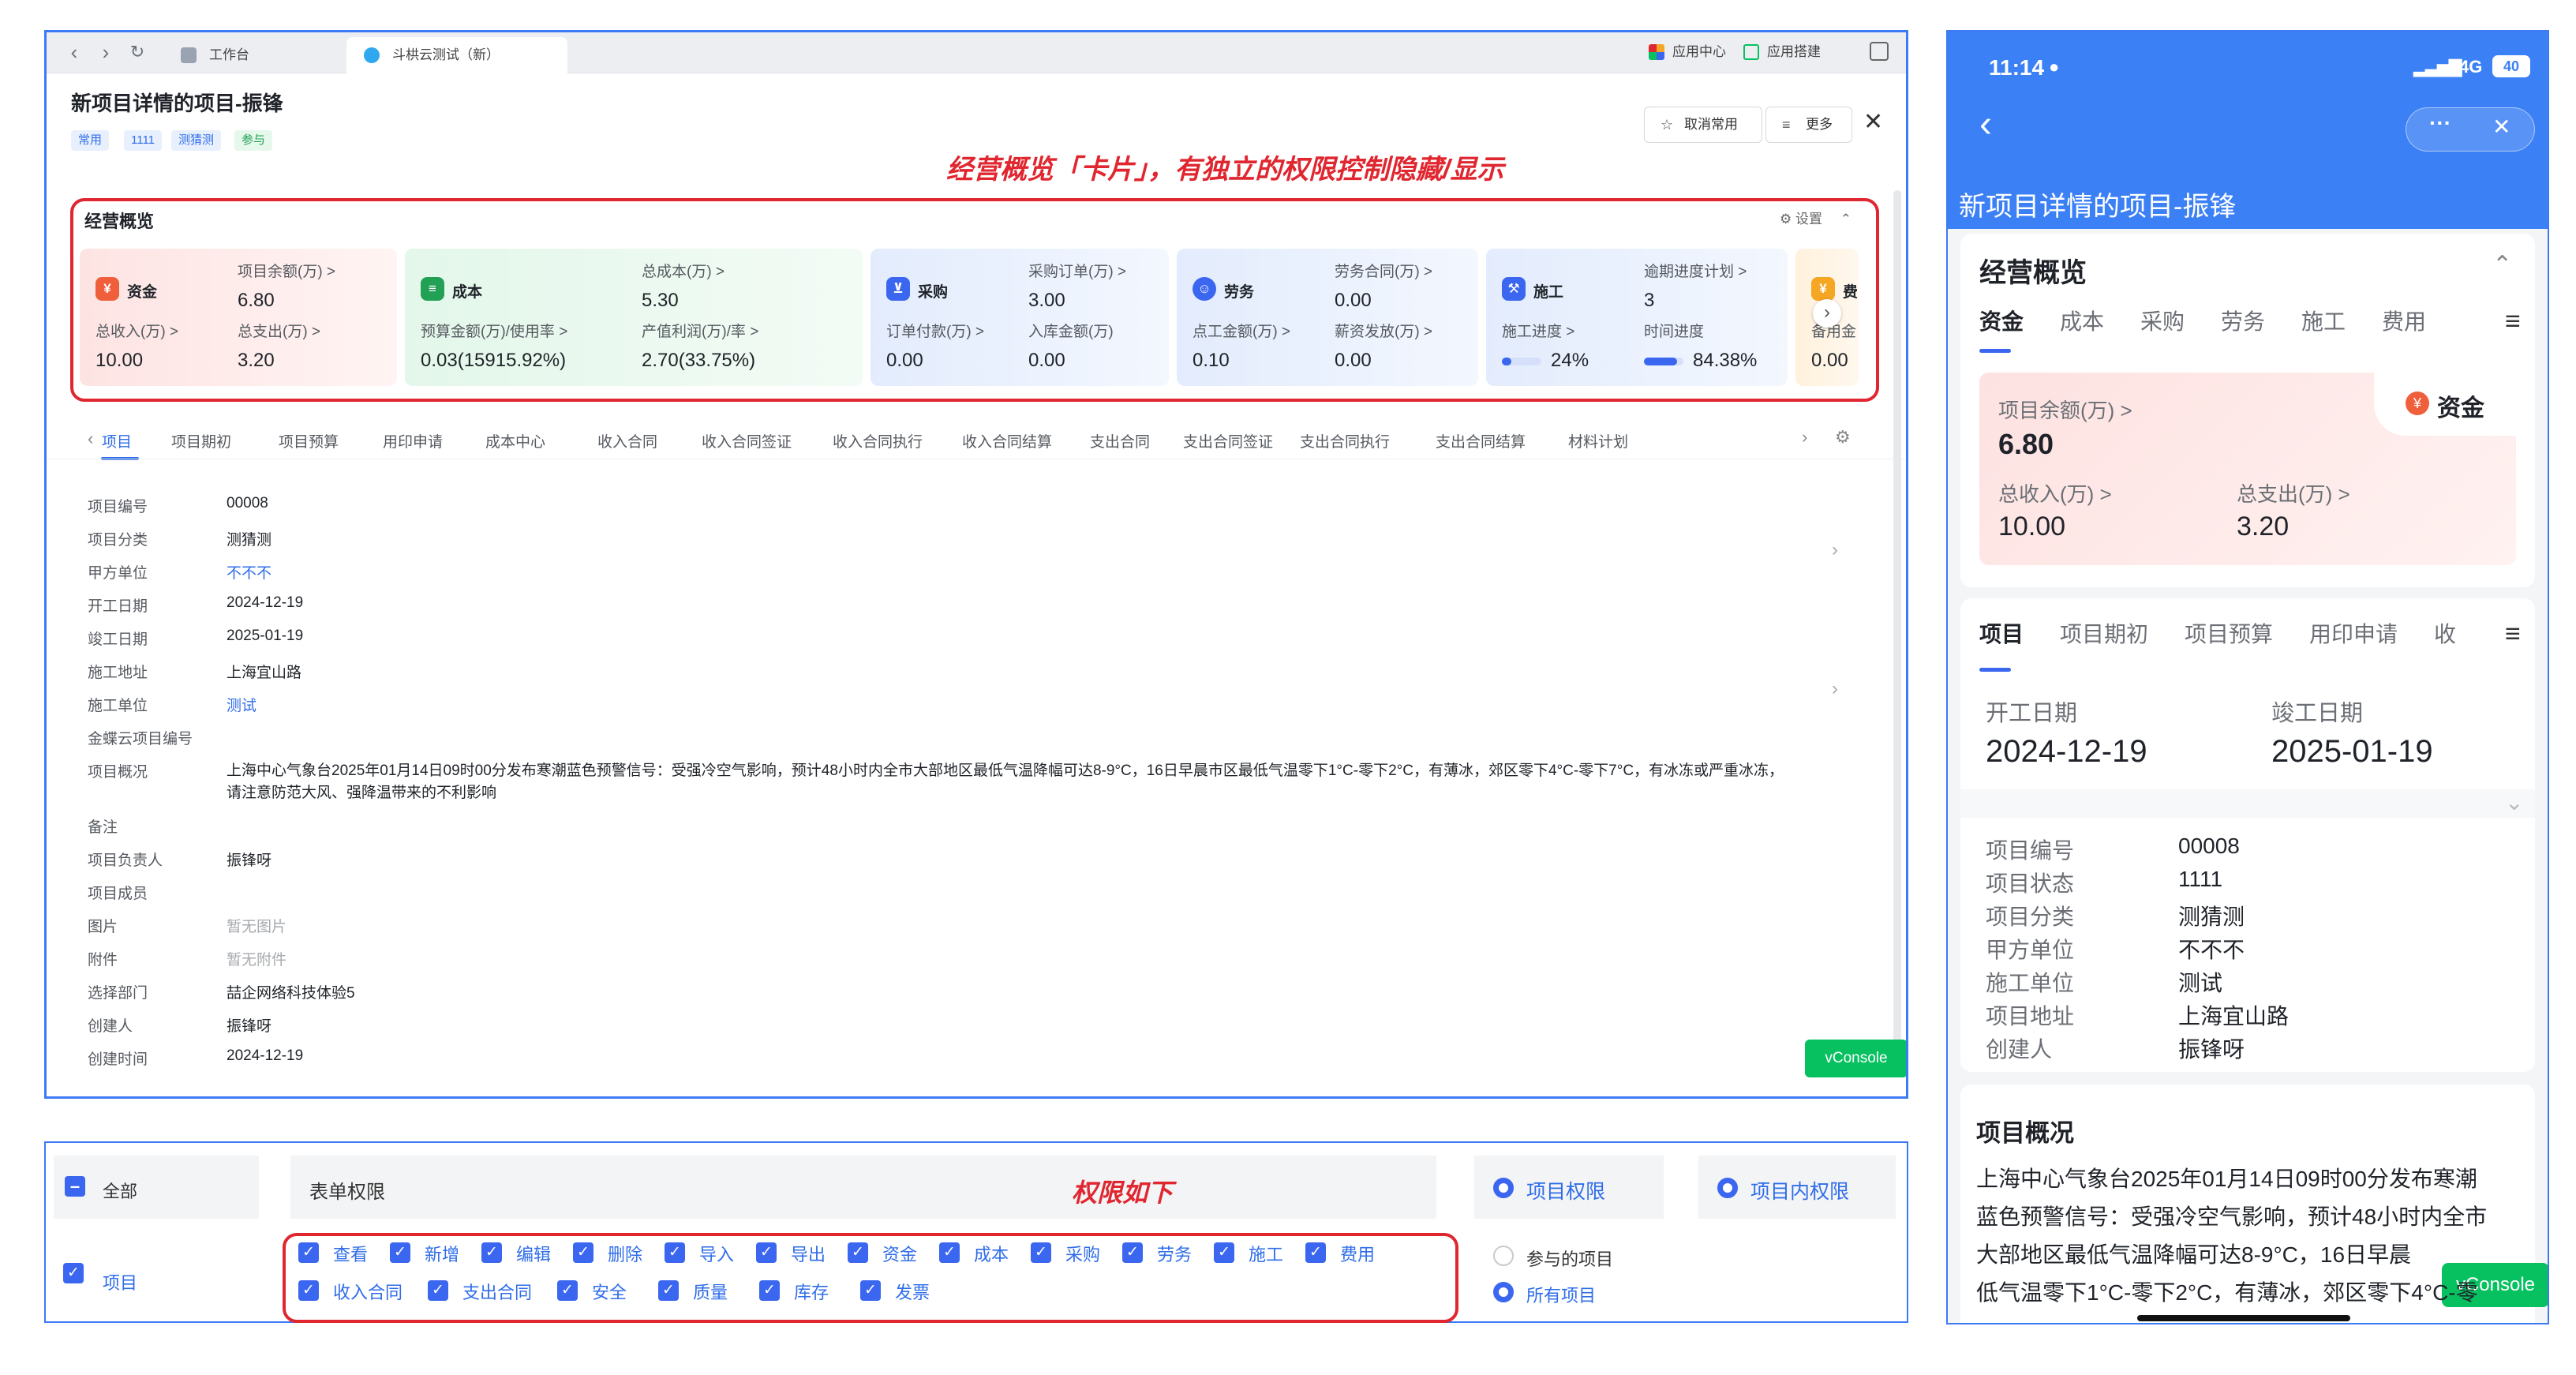 The image size is (2576, 1375). I want to click on mobile-project-tab-1: 项目期初, so click(2104, 633).